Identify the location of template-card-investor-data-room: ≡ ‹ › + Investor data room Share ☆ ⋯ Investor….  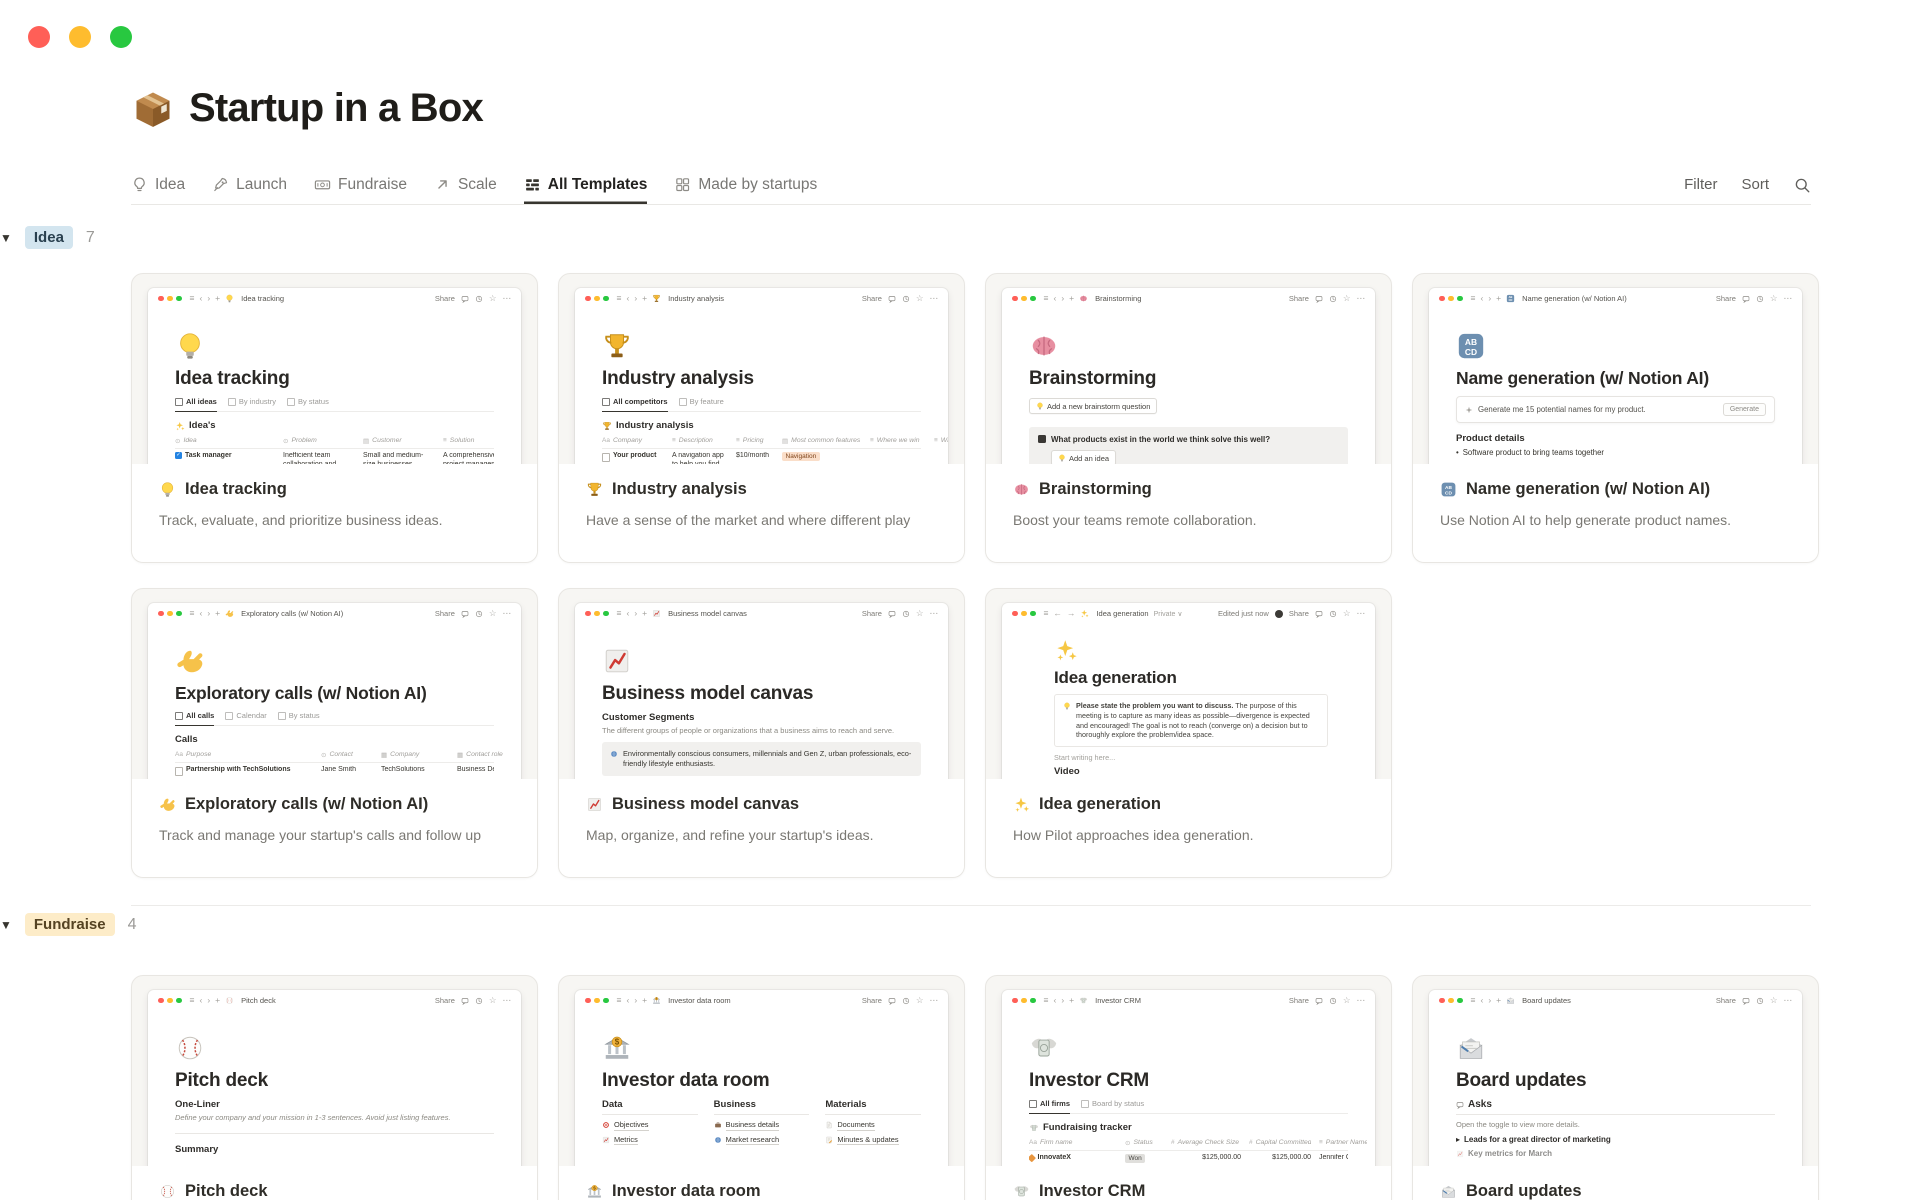
(761, 1087).